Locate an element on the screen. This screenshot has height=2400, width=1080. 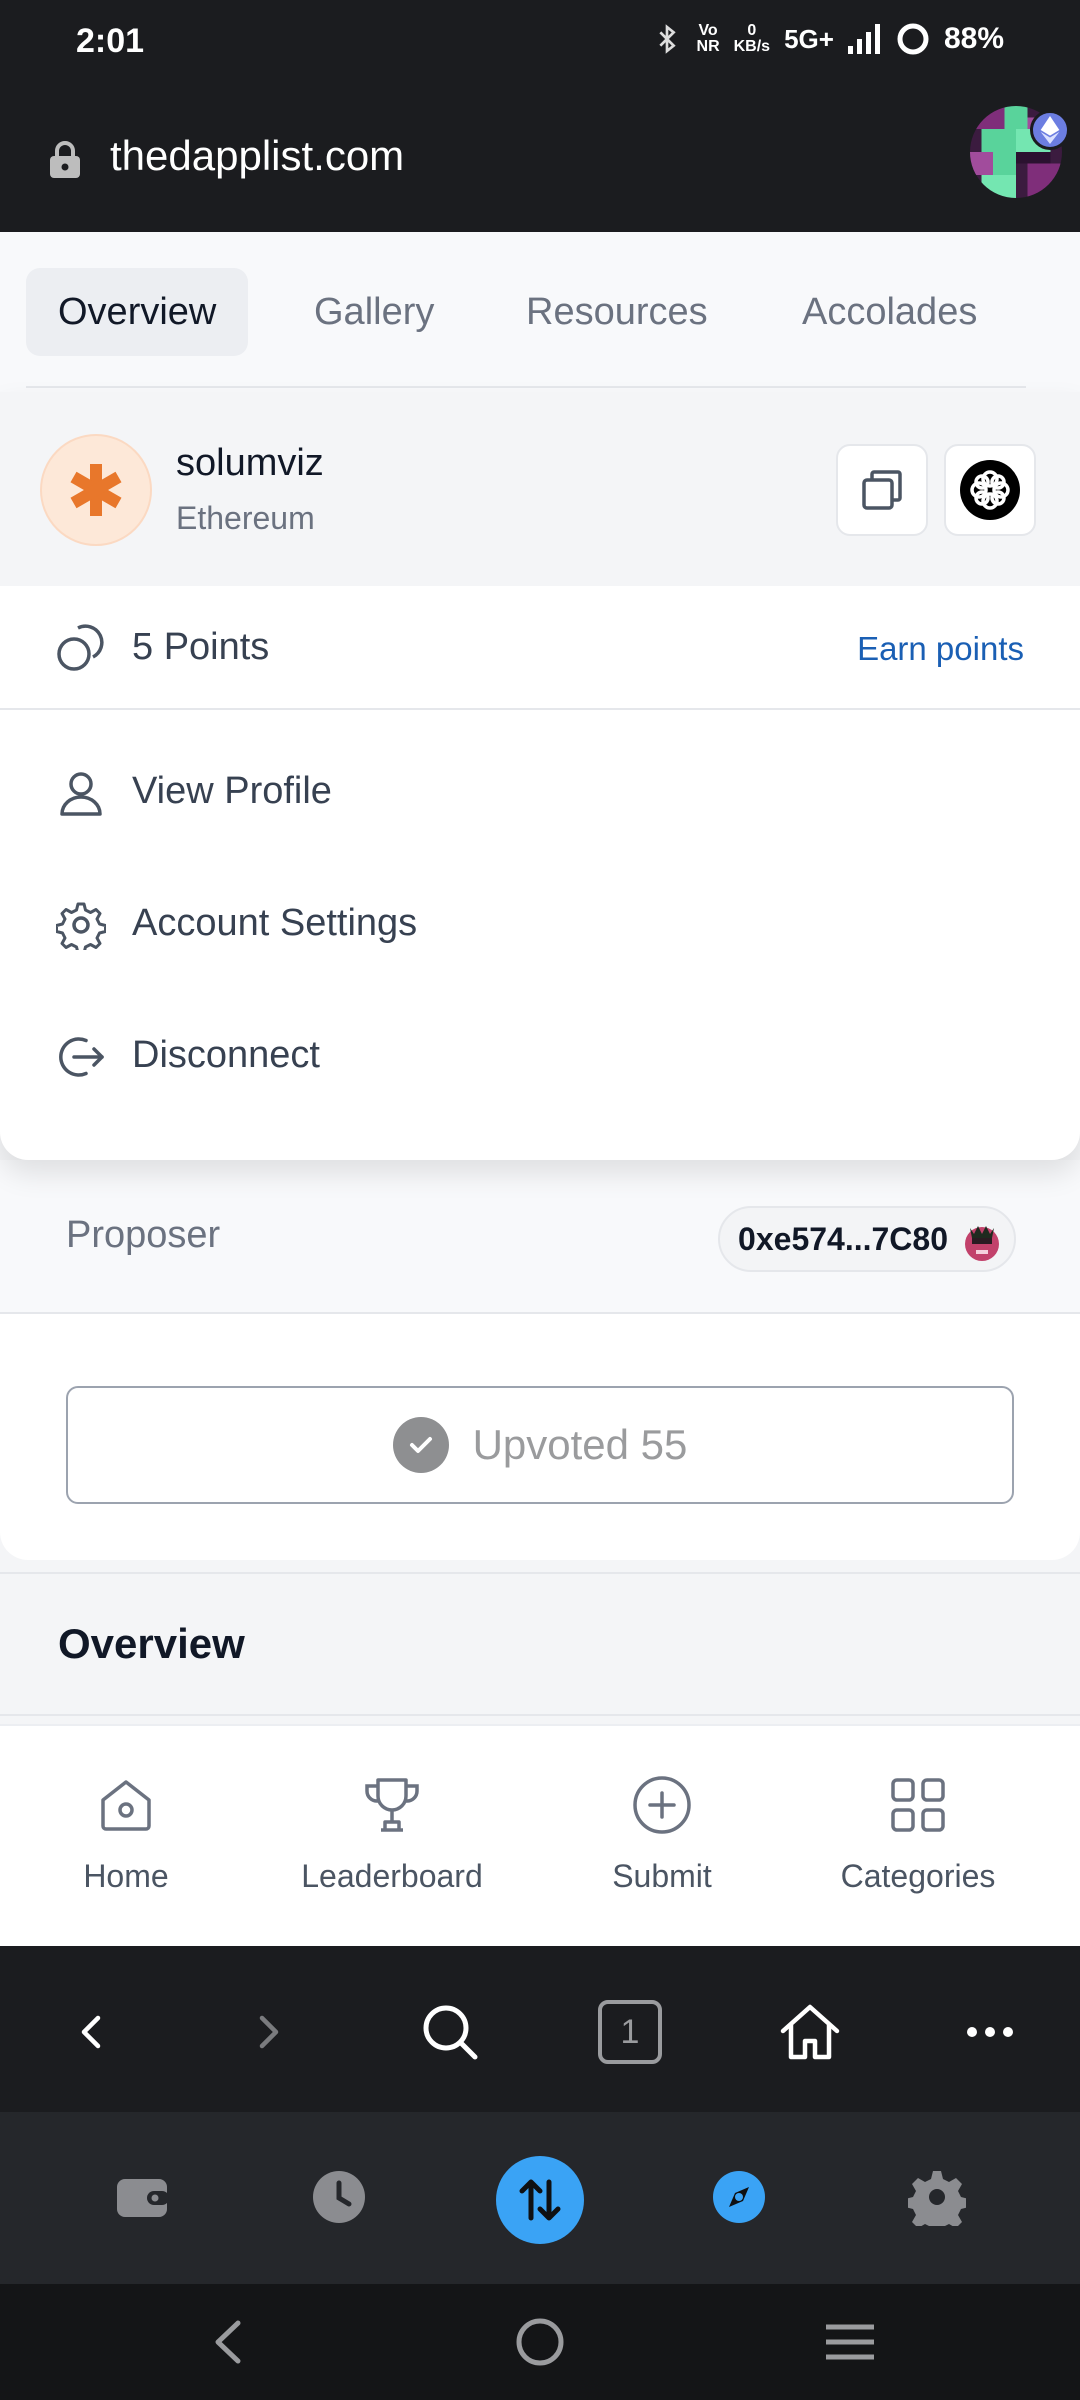
proposer-avatar is located at coordinates (982, 1240).